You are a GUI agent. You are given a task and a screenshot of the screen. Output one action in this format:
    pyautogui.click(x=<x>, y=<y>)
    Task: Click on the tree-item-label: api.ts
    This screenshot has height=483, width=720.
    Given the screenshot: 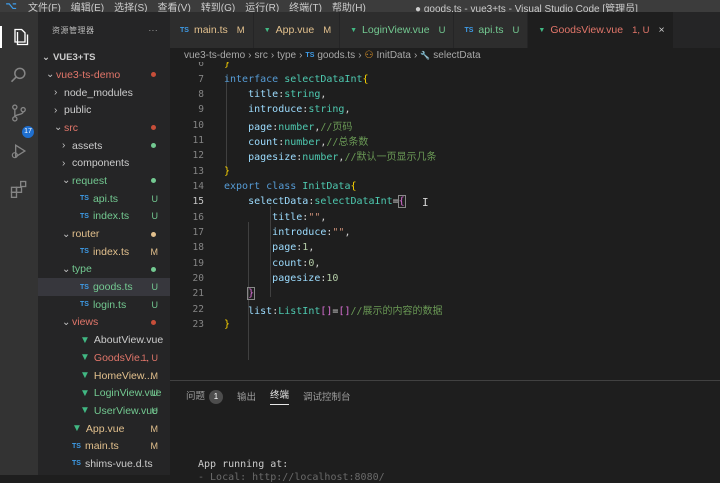 What is the action you would take?
    pyautogui.click(x=105, y=198)
    